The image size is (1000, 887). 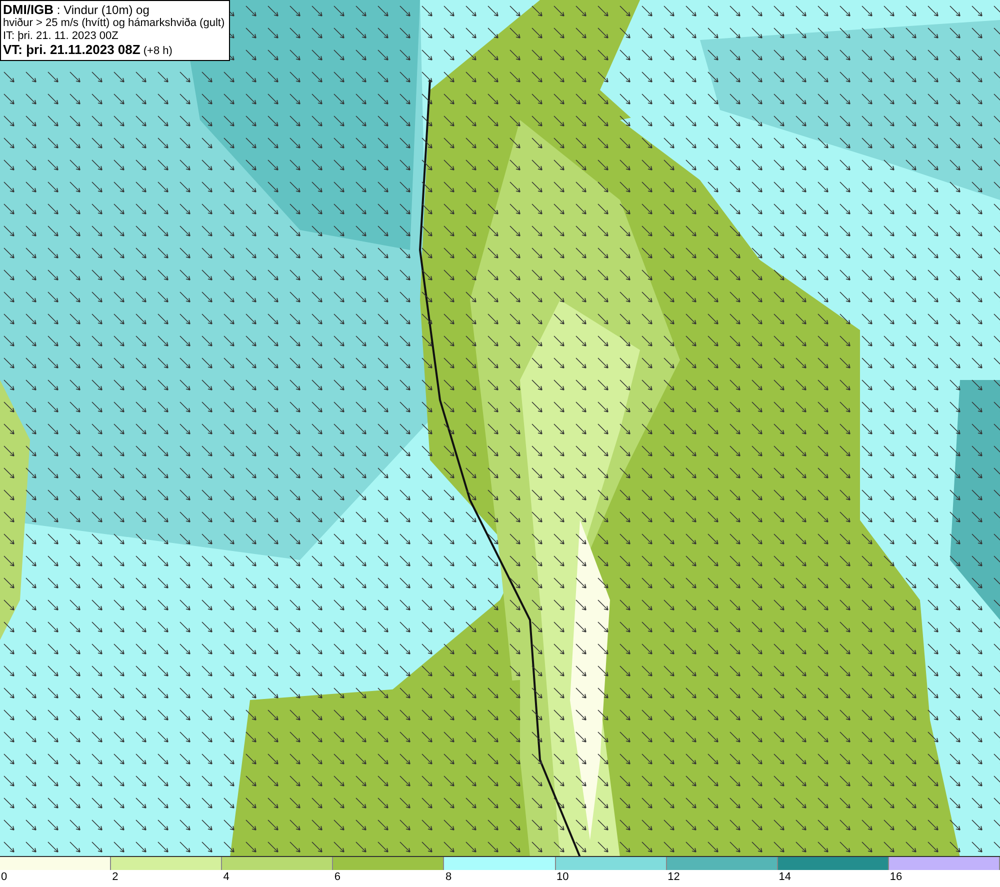 I want to click on title-line: hviður > 25 m/s (hvítt) og hámarkshviða (gult), so click(x=114, y=23).